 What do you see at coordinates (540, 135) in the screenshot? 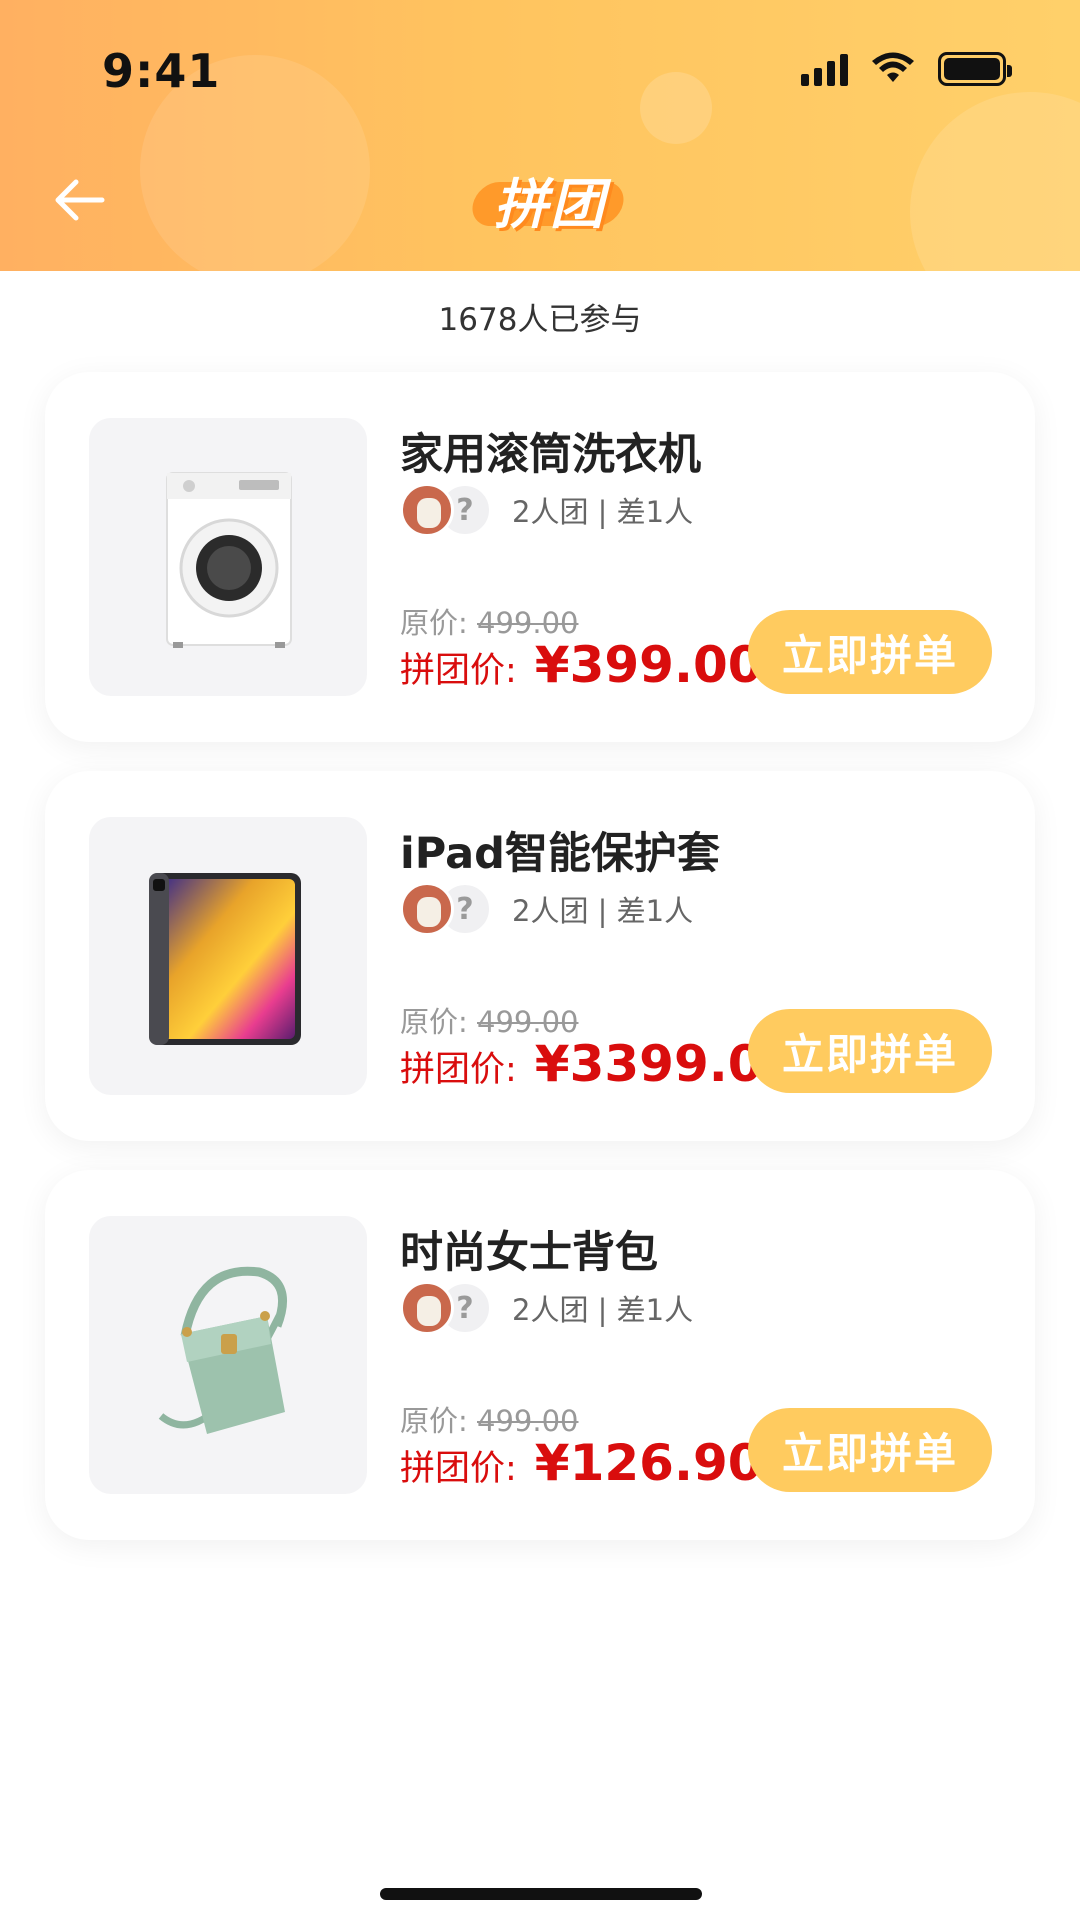
I see `header-bar: 9:41 拼团` at bounding box center [540, 135].